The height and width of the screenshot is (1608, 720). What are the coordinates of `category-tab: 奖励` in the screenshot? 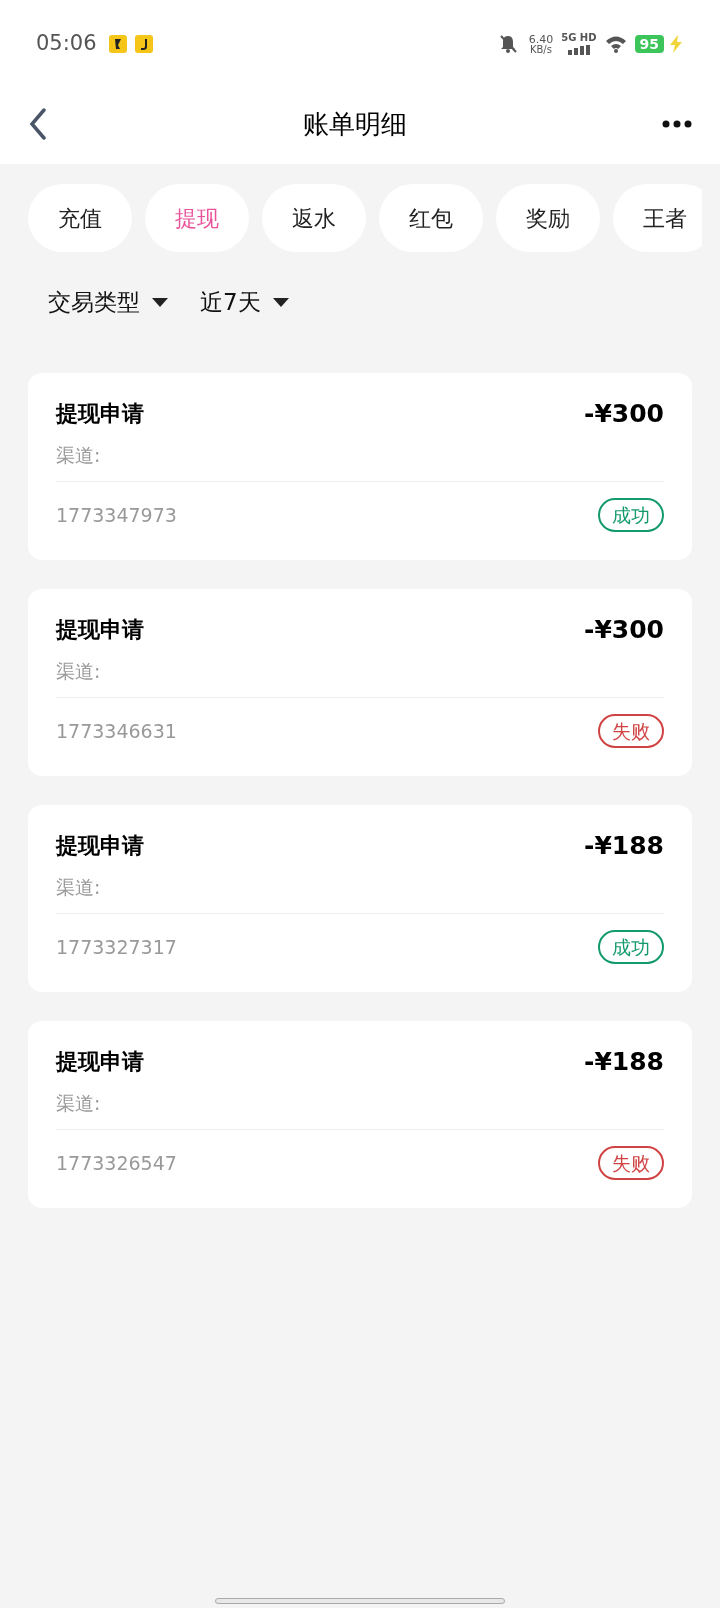 It's located at (548, 218).